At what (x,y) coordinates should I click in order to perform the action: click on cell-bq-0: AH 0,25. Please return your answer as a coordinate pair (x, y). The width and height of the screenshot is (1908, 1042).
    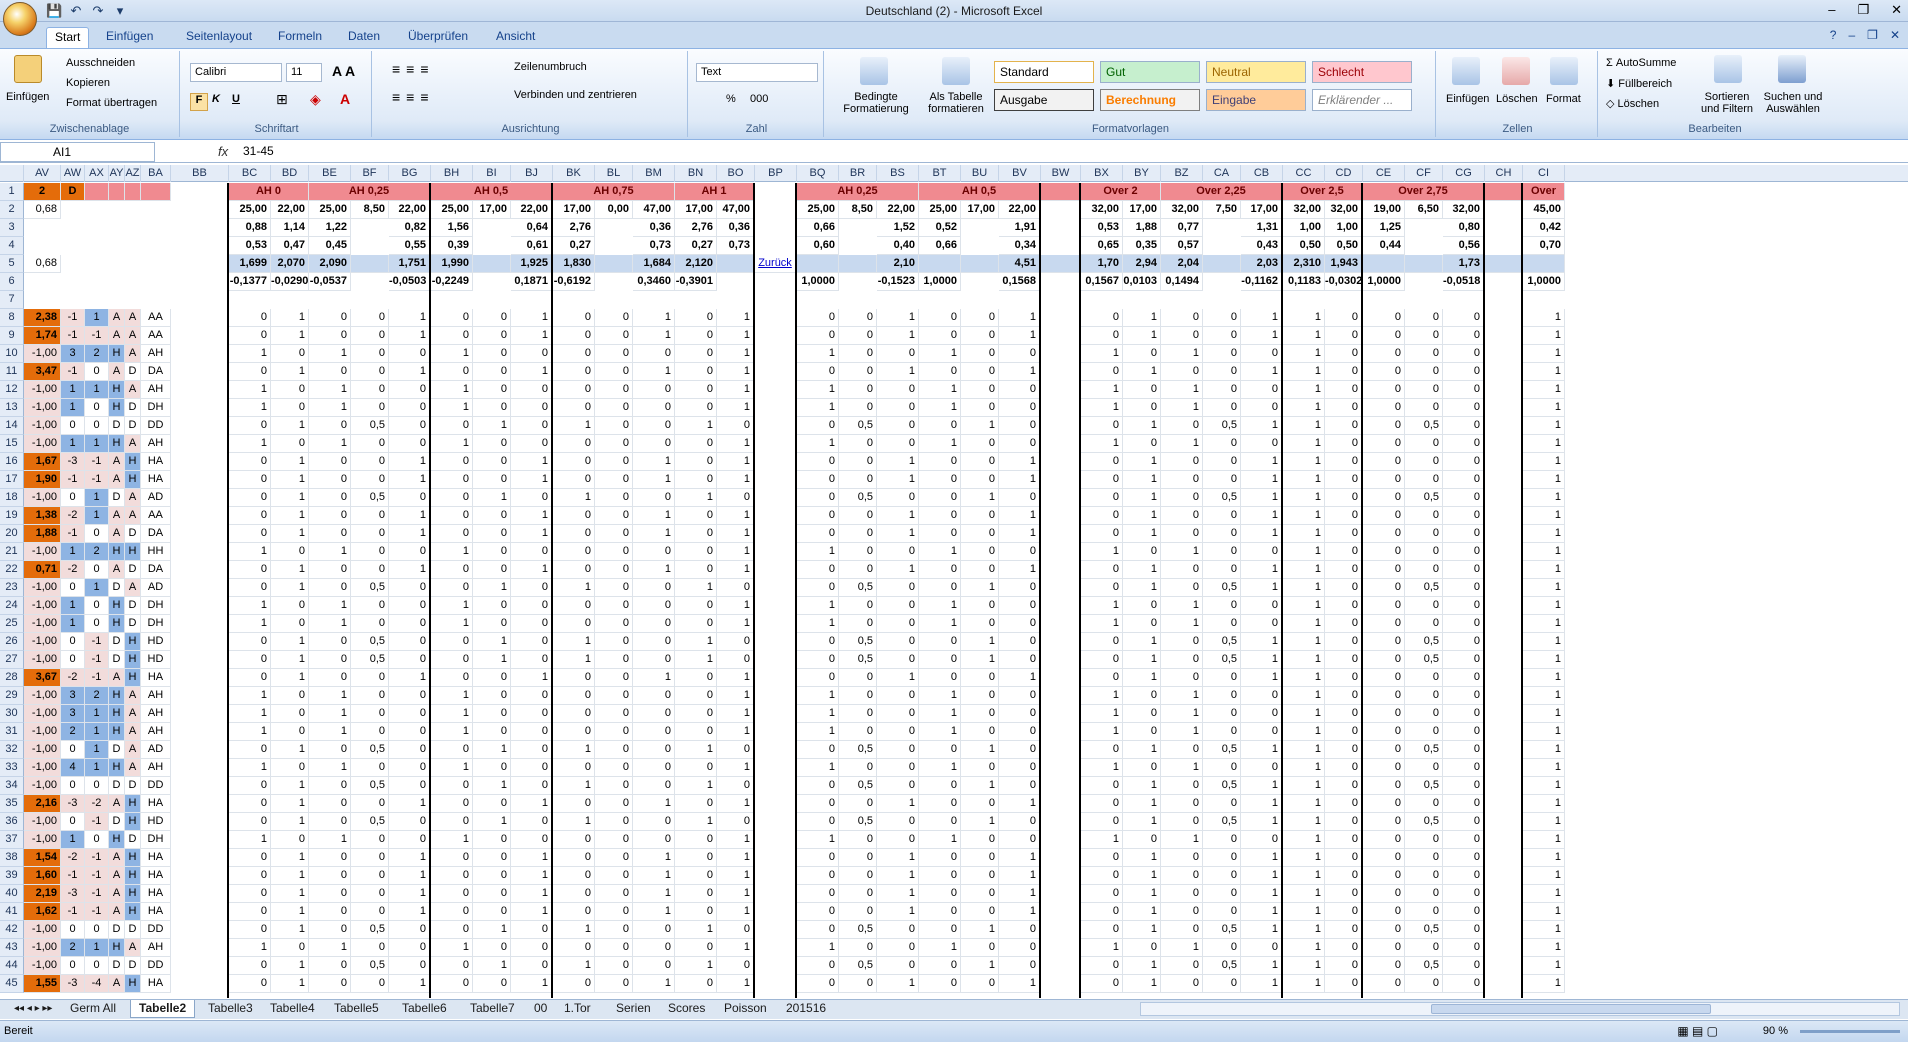
    Looking at the image, I should click on (858, 192).